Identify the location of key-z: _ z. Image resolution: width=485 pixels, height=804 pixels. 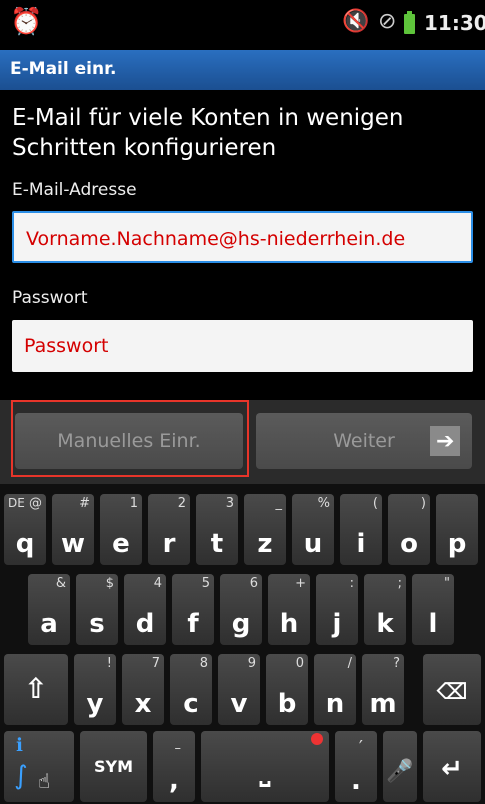
(265, 529).